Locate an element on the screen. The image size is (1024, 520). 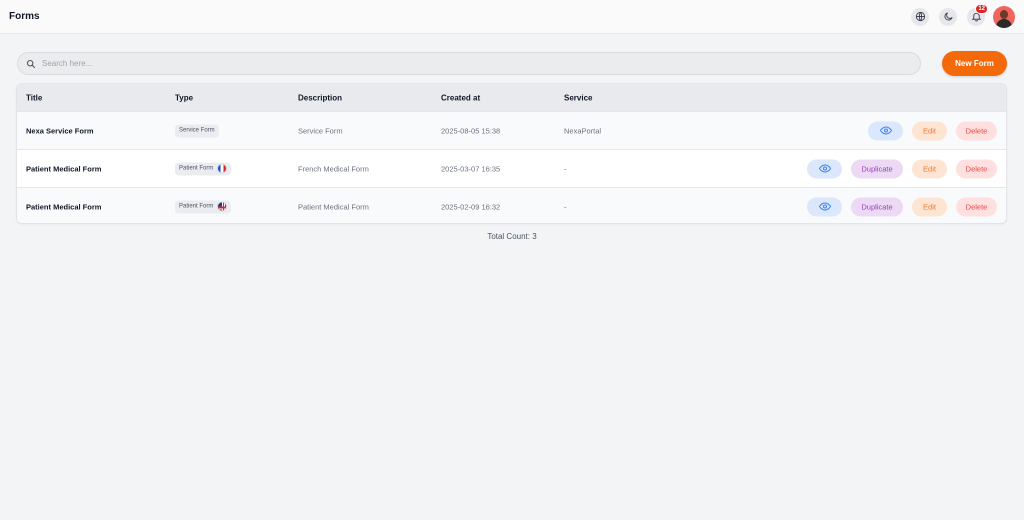
new-form-button: New Form is located at coordinates (974, 63).